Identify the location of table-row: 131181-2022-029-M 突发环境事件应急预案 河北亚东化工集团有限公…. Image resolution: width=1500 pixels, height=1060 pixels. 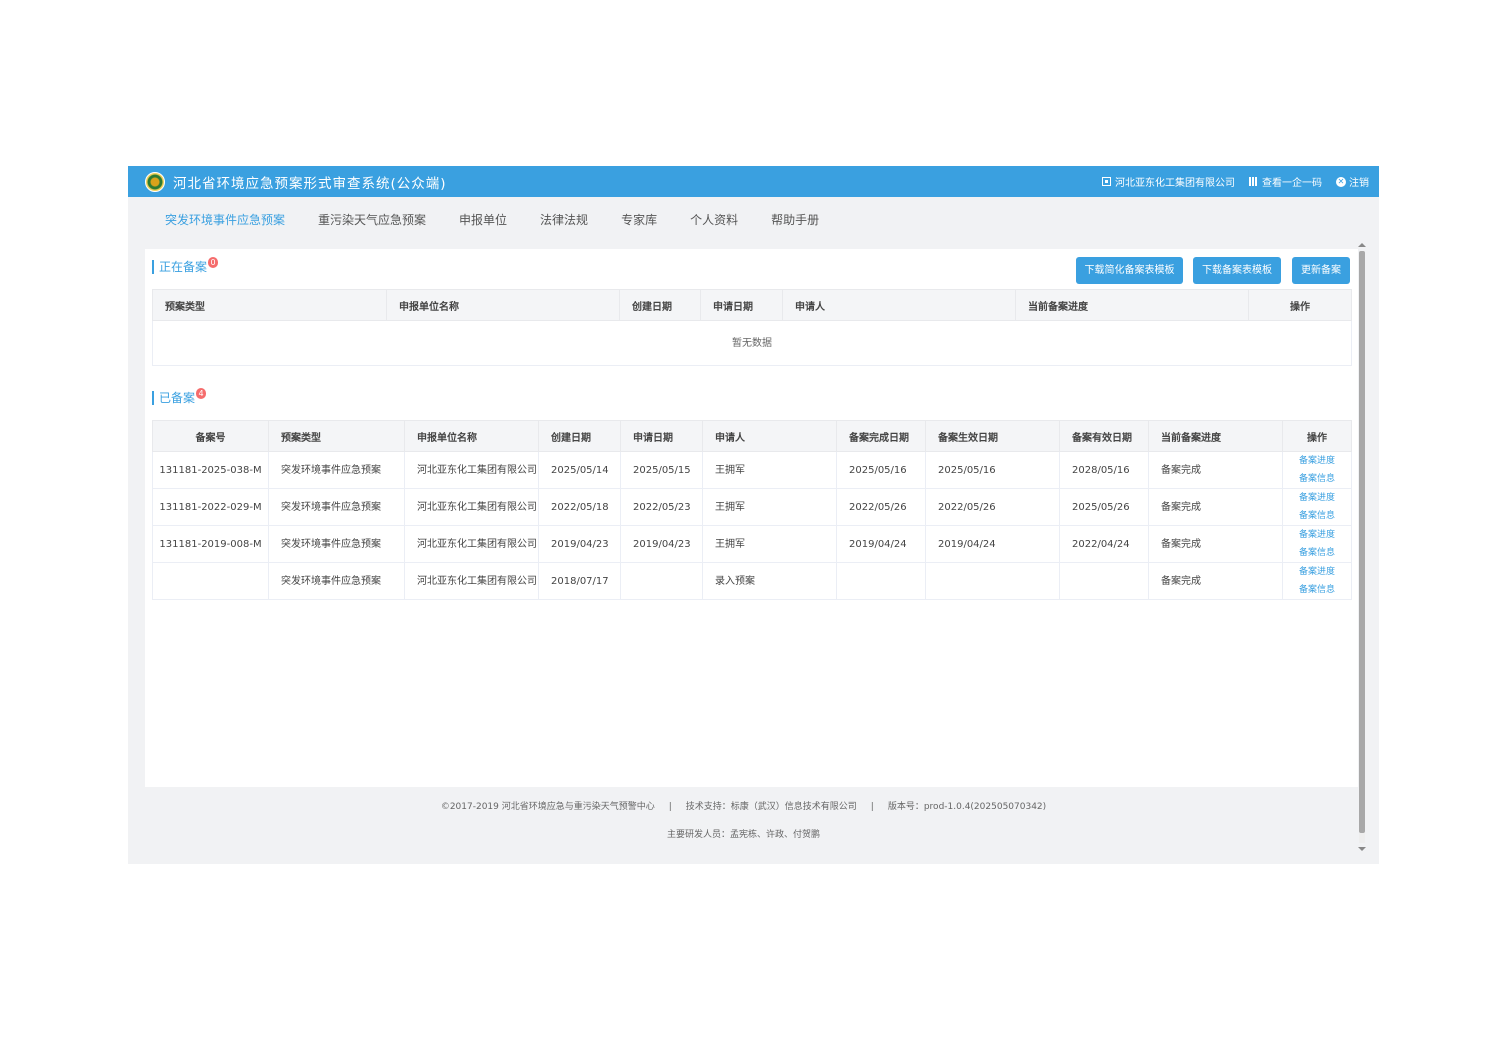
(752, 507).